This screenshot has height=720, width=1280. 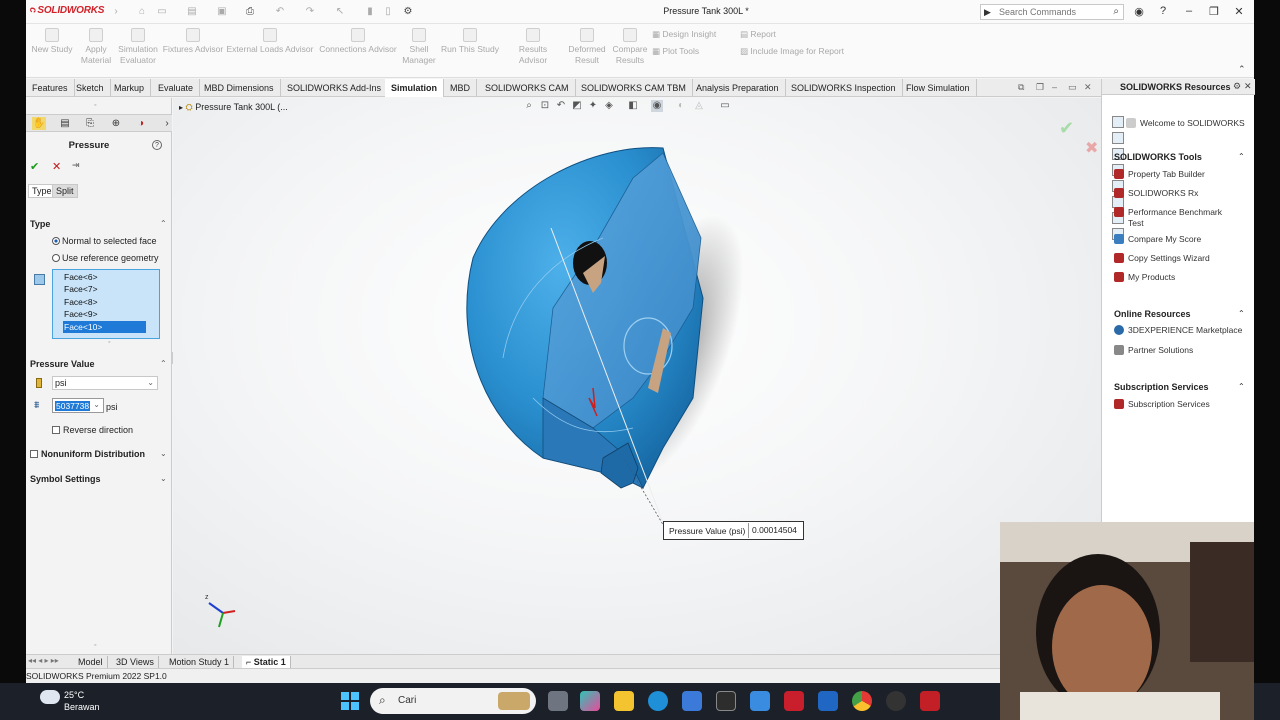 What do you see at coordinates (1168, 212) in the screenshot?
I see `performance-benchmark-link: Performance Benchmark` at bounding box center [1168, 212].